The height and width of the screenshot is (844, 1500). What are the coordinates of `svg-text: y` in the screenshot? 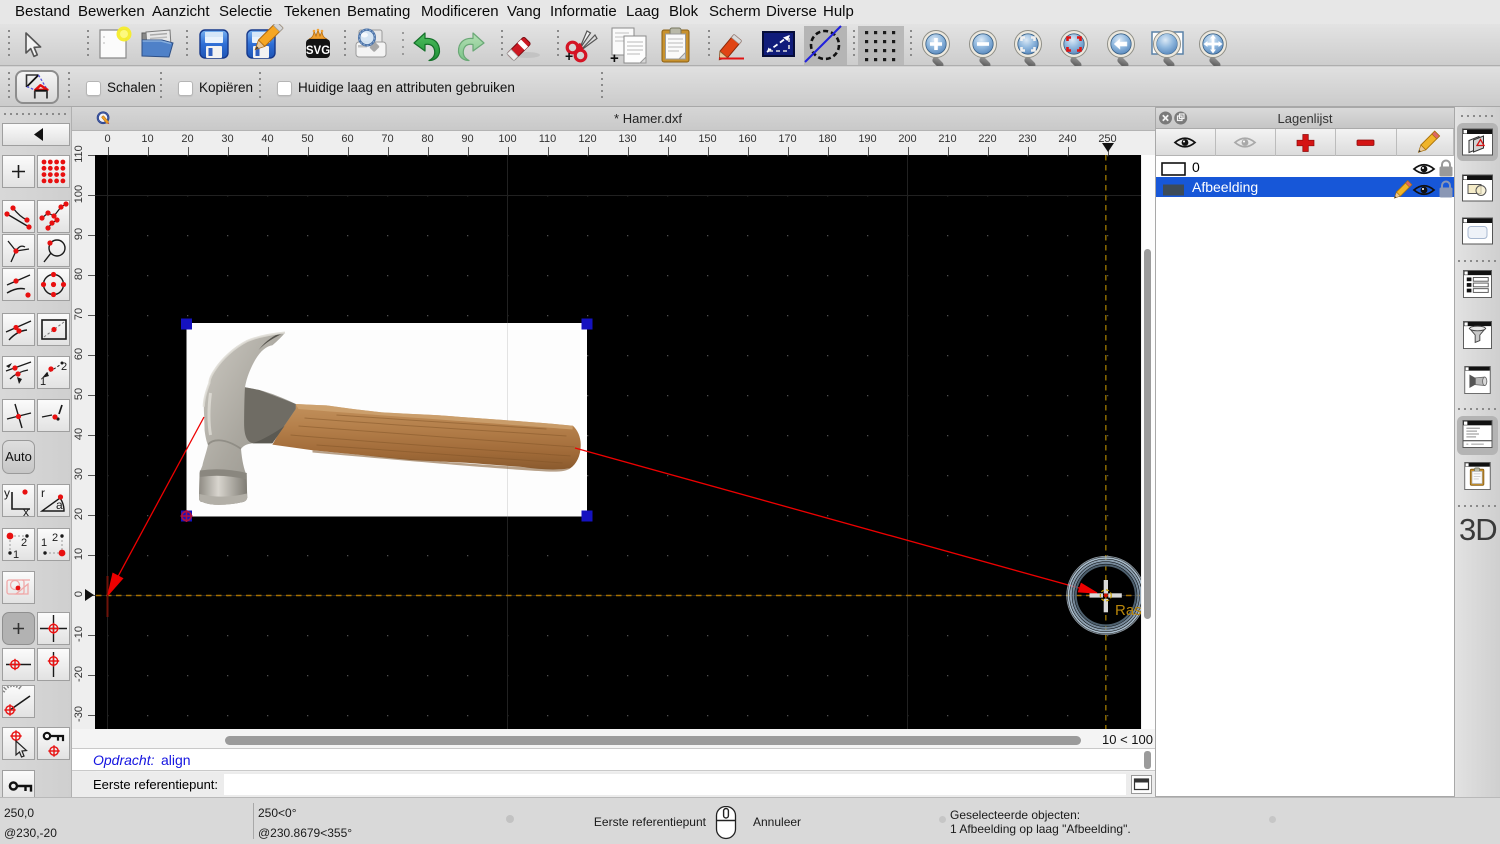 It's located at (7, 493).